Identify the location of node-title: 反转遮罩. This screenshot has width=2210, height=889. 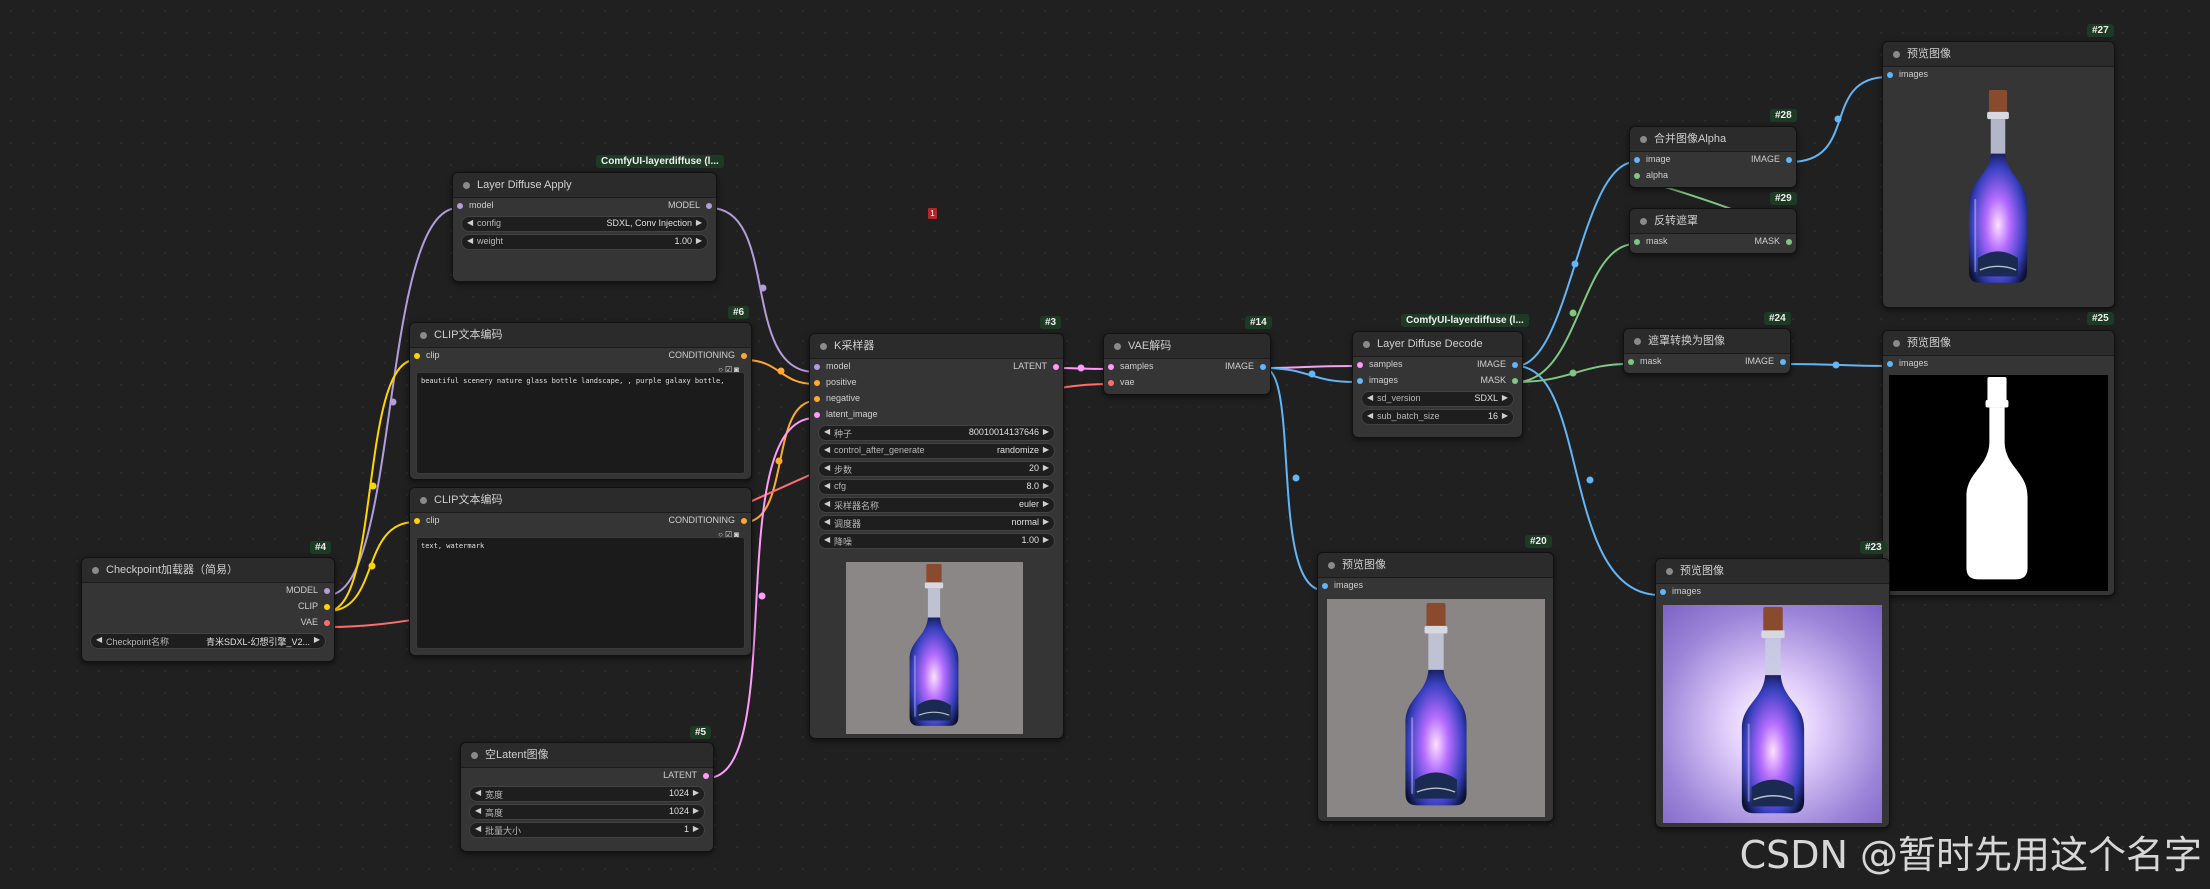
(1713, 221).